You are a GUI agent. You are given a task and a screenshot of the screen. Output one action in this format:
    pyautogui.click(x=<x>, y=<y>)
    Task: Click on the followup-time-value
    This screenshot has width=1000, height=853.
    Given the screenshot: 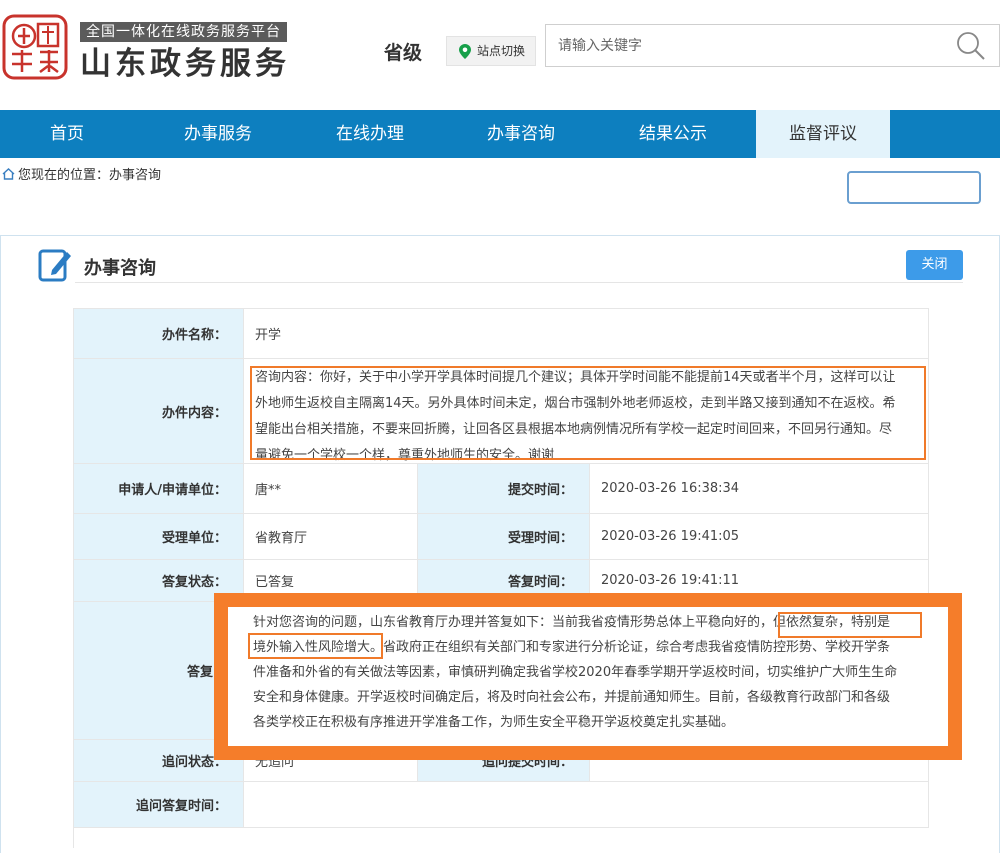 What is the action you would take?
    pyautogui.click(x=759, y=761)
    